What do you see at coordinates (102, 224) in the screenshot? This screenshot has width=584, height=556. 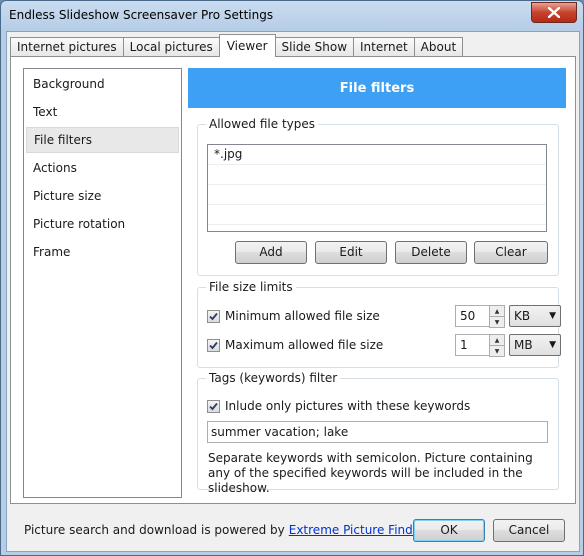 I see `sidebar-item-picture-rotation: Picture rotation` at bounding box center [102, 224].